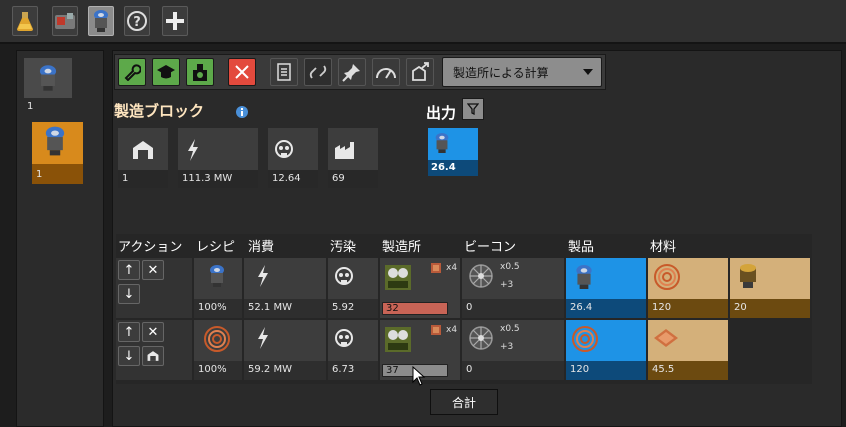 This screenshot has height=427, width=846. I want to click on info-button, so click(284, 72).